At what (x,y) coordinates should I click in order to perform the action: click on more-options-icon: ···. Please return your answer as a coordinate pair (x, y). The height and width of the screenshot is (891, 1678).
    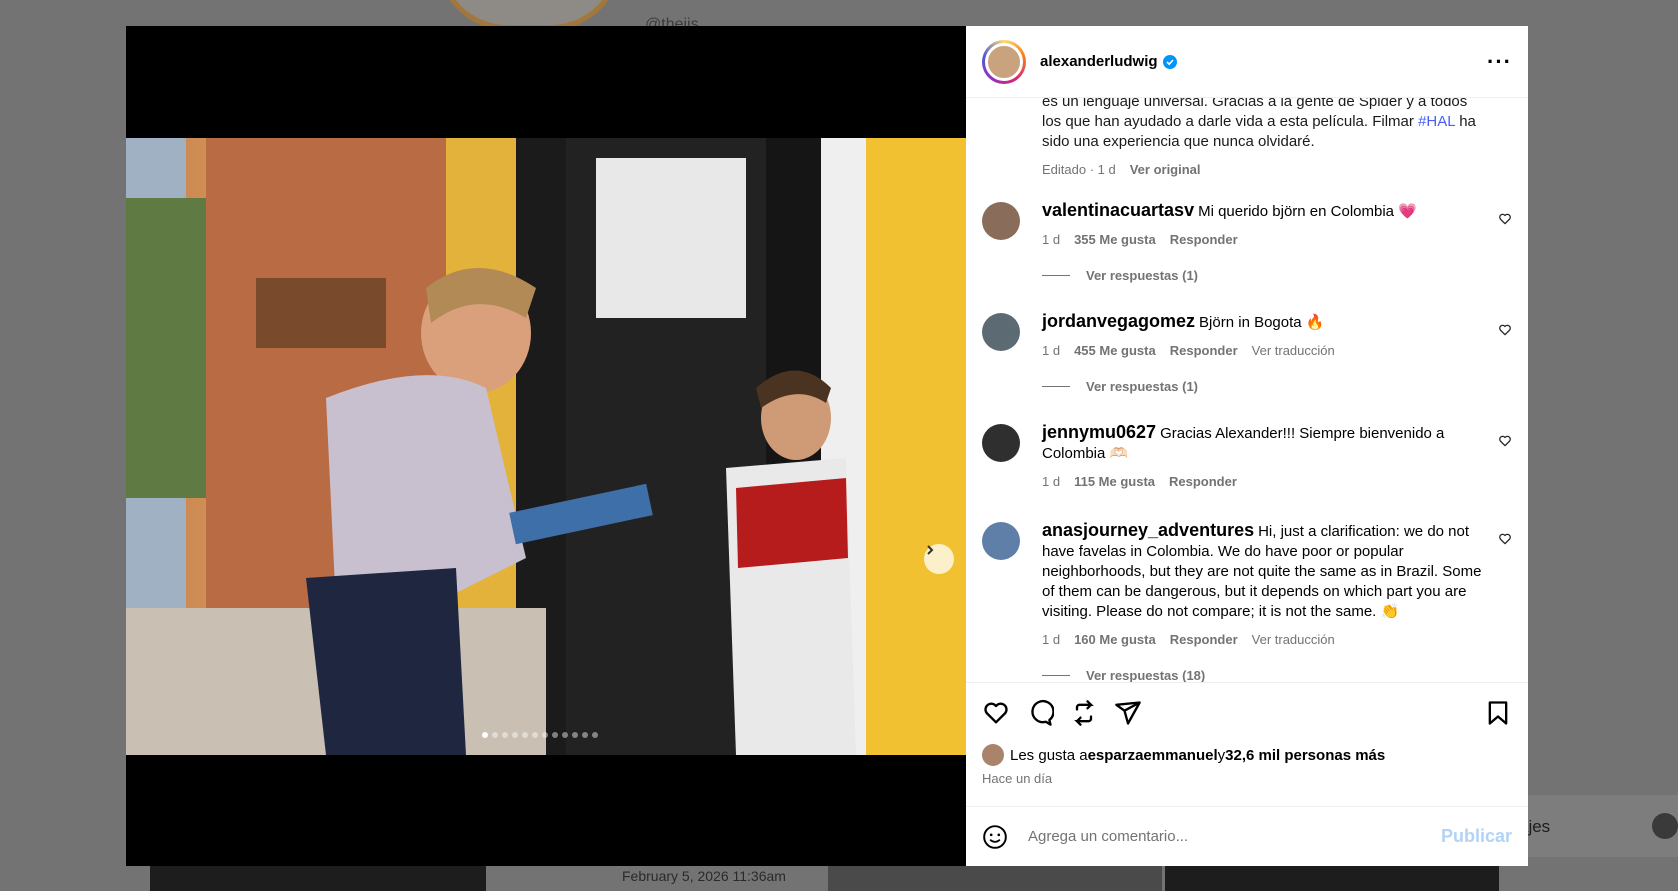
    Looking at the image, I should click on (1499, 62).